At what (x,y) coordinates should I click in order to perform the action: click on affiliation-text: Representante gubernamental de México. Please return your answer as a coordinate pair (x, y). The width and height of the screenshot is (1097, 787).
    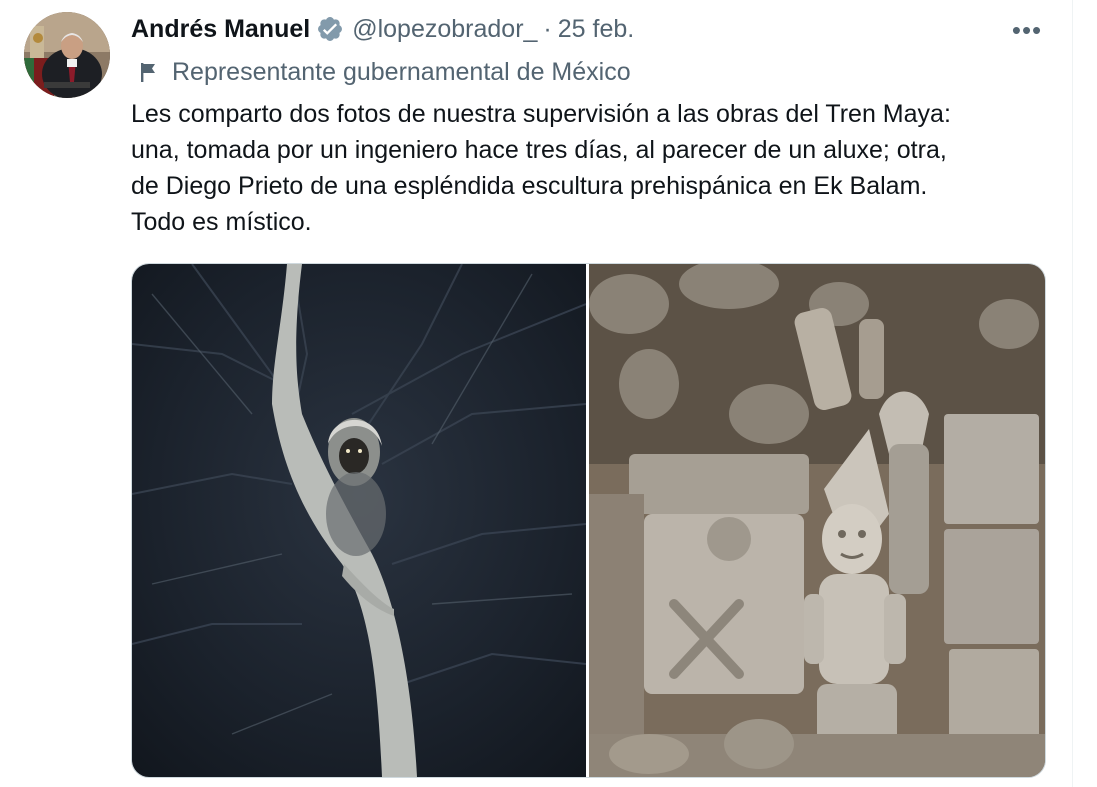
    Looking at the image, I should click on (401, 72).